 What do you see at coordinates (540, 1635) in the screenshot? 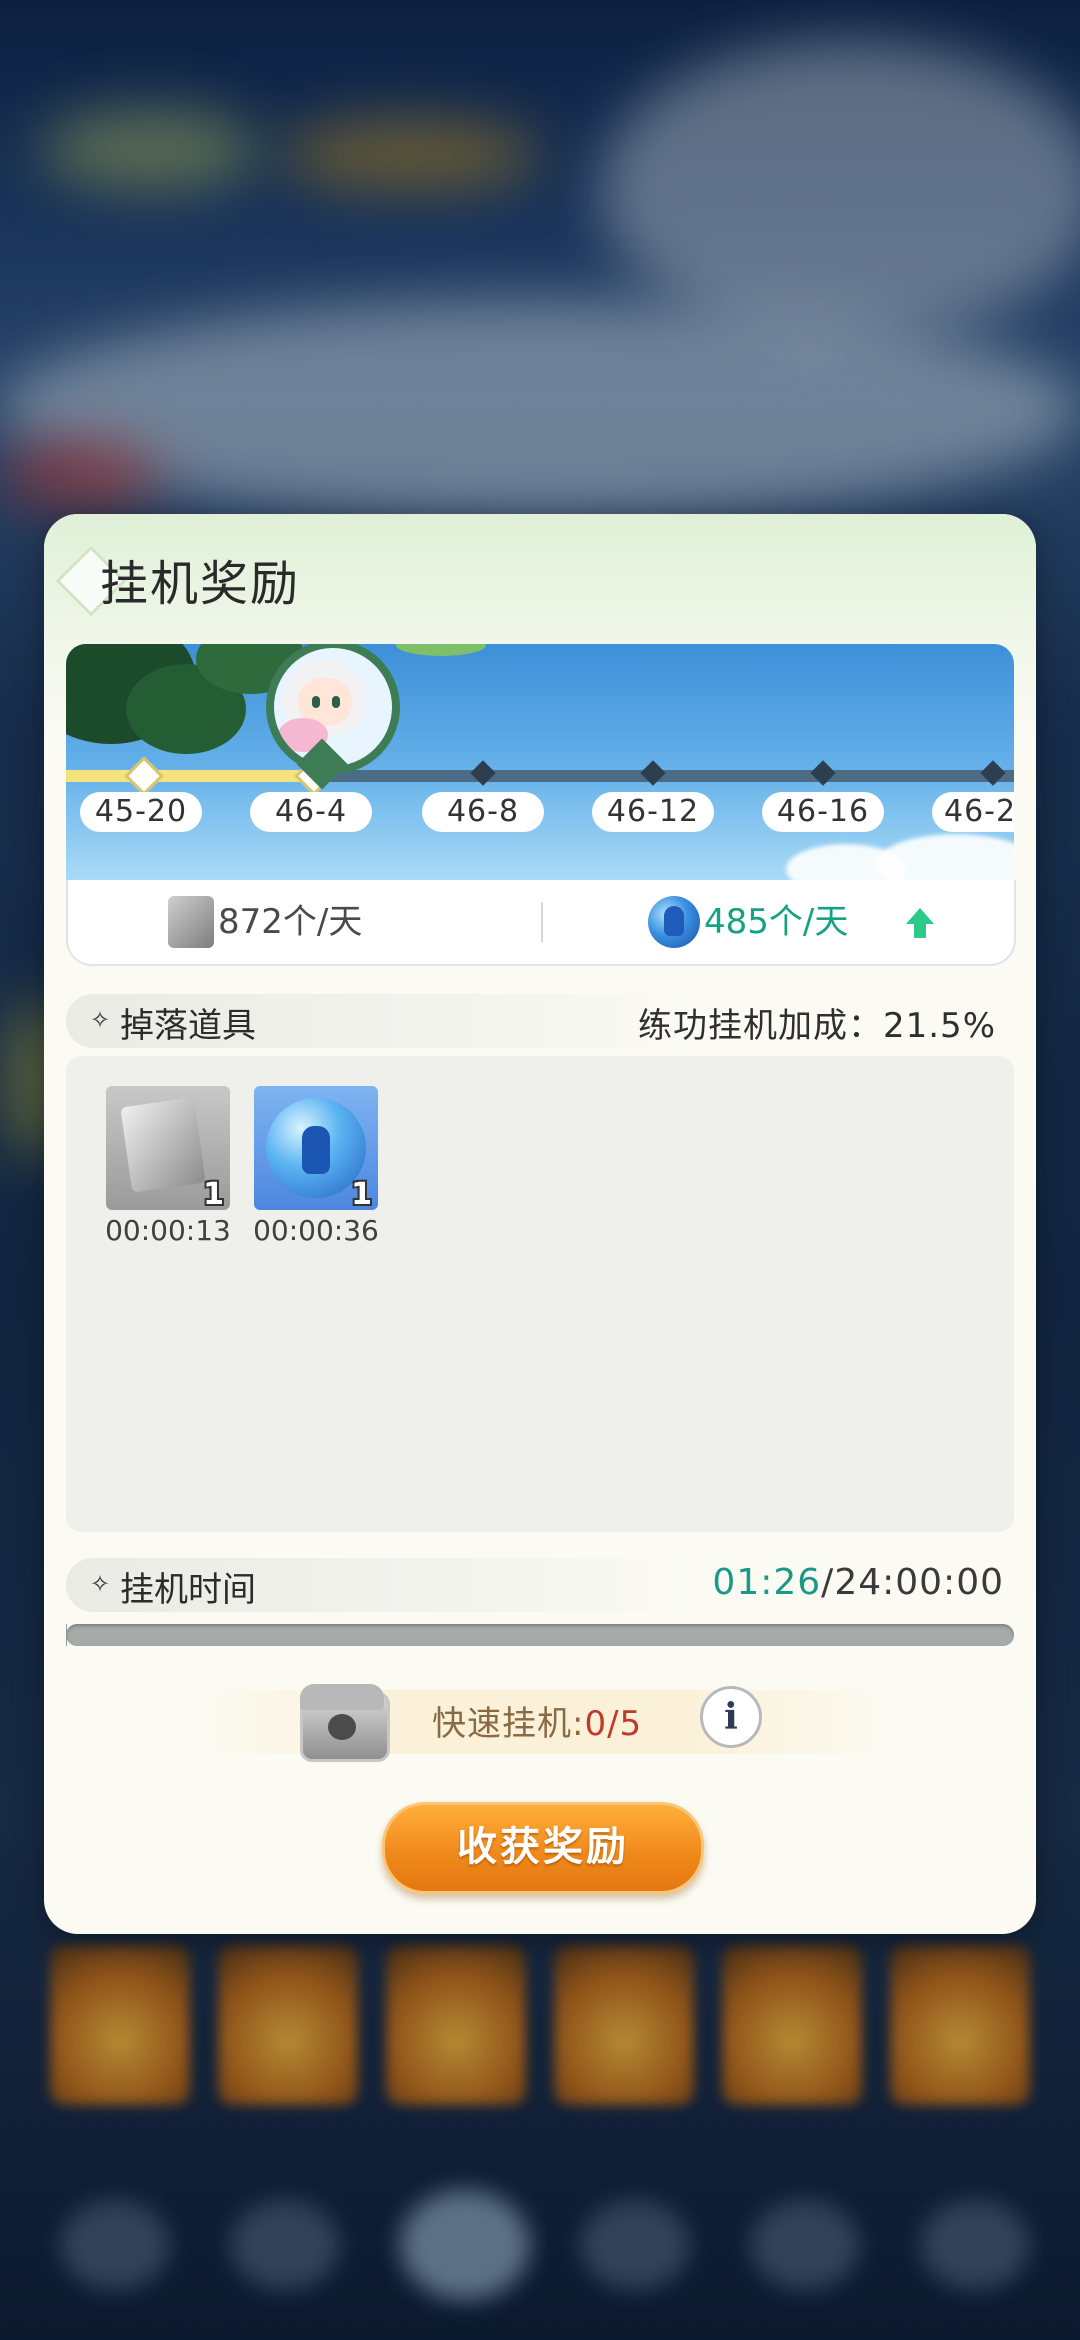
I see `idle-progress-bar` at bounding box center [540, 1635].